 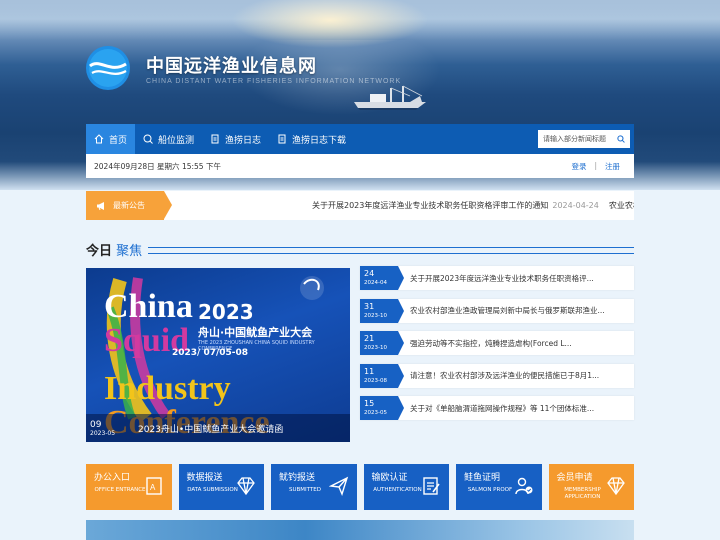 I want to click on notice-date: 2024-04-24, so click(x=575, y=205).